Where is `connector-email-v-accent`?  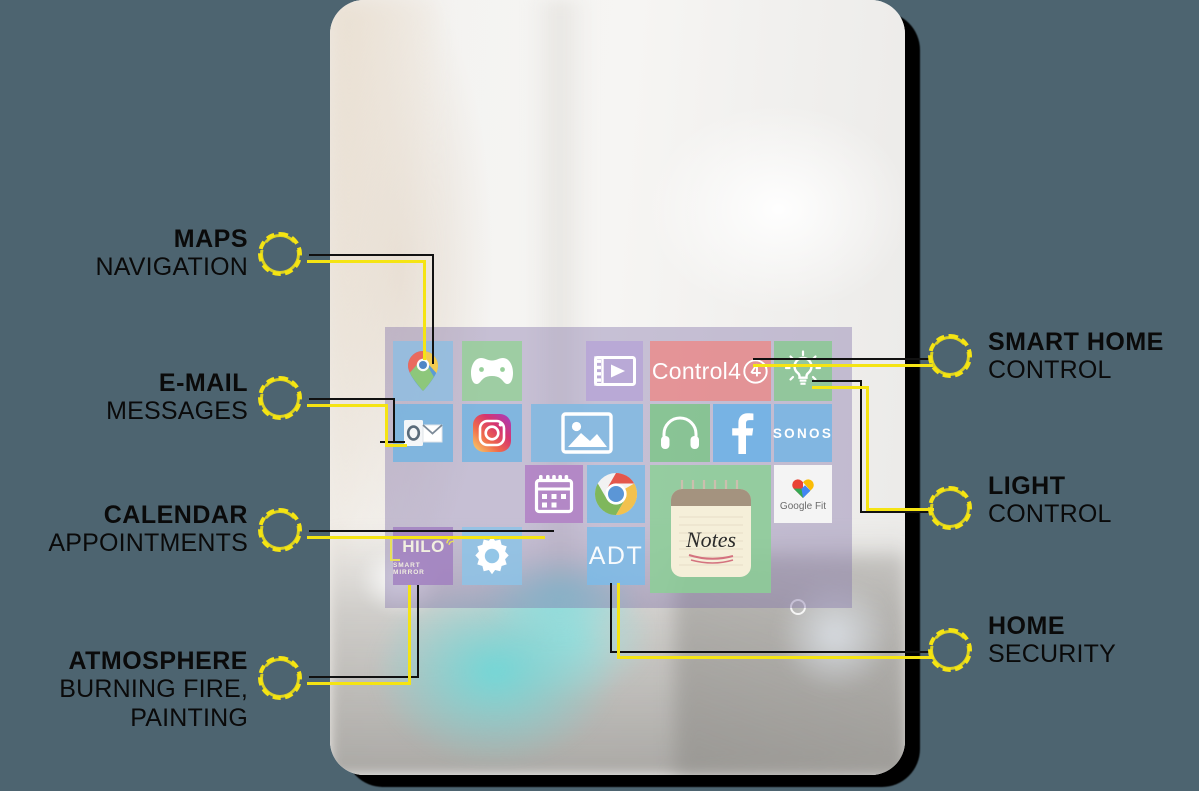
connector-email-v-accent is located at coordinates (386, 425).